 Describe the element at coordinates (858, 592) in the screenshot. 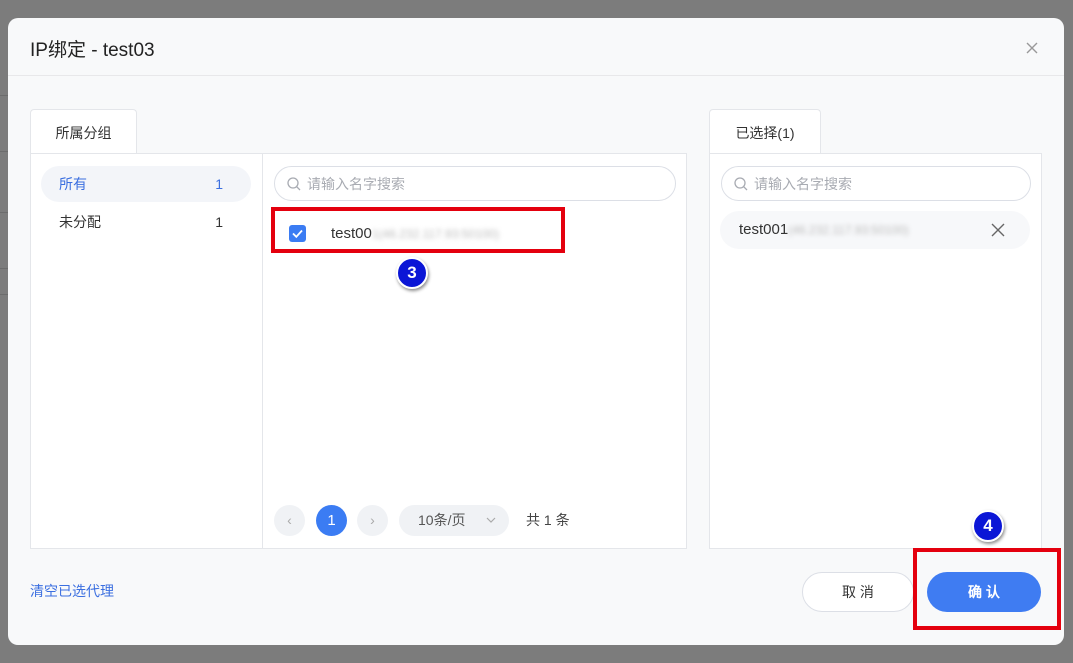

I see `cancel-button: 取 消` at that location.